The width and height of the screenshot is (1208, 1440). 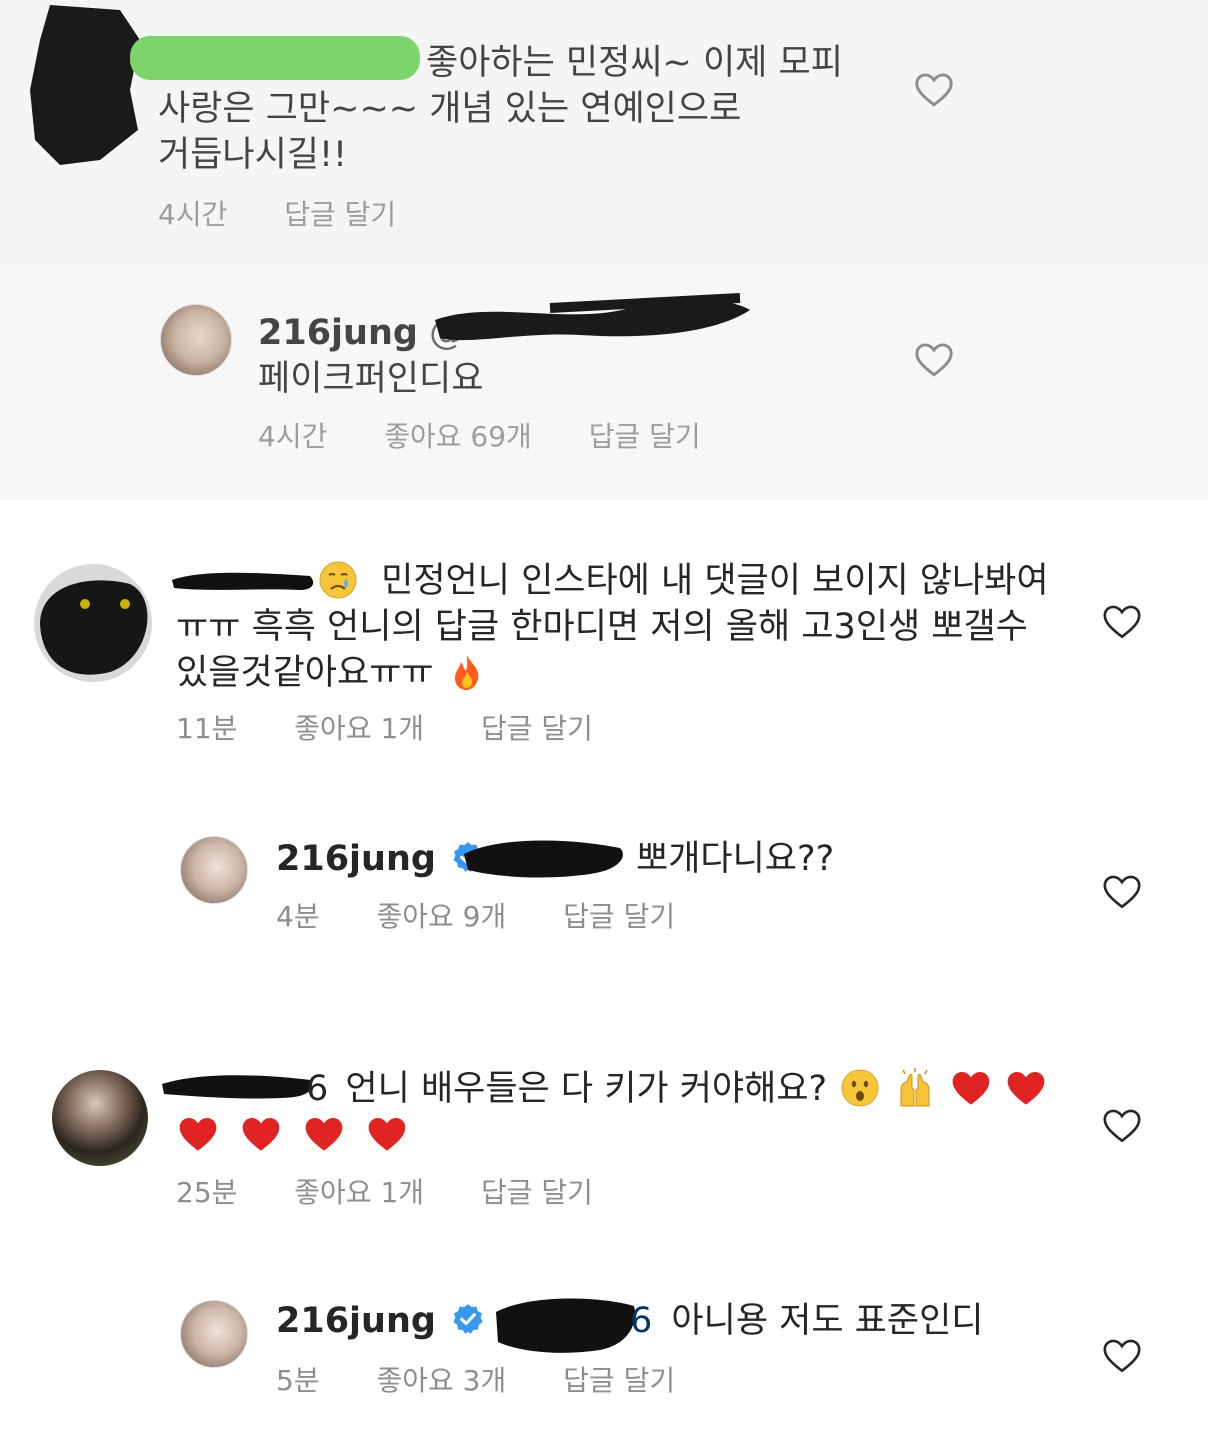 What do you see at coordinates (441, 916) in the screenshot?
I see `like-count: 좋아요 9개` at bounding box center [441, 916].